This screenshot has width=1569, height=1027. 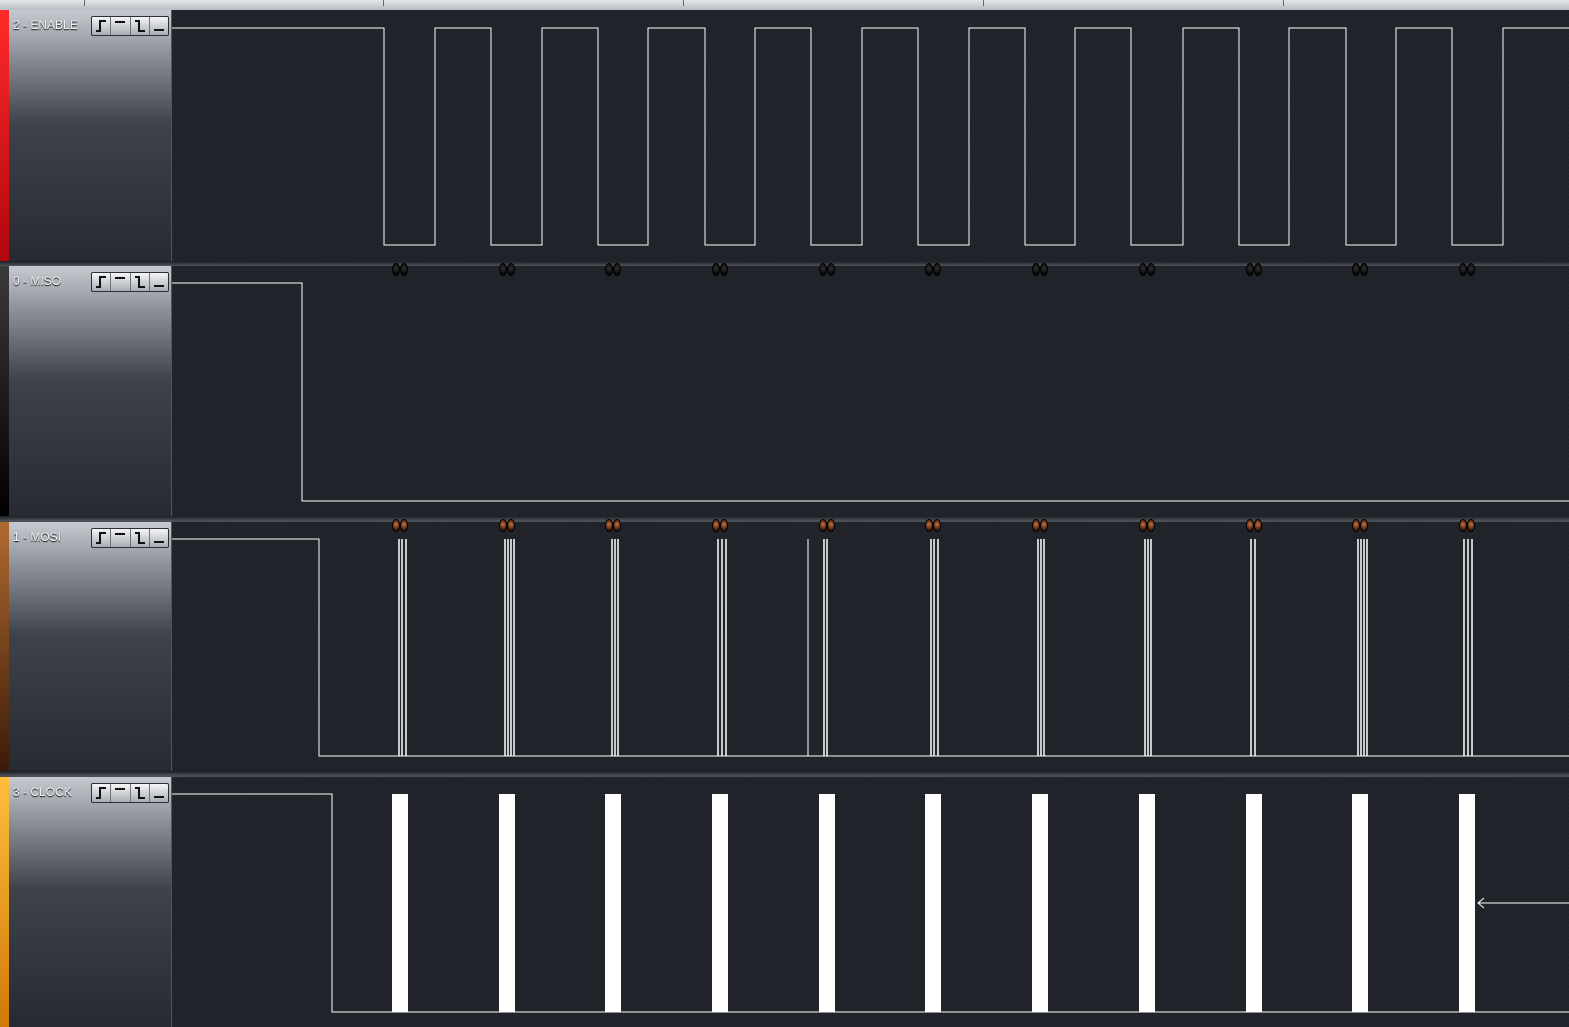 What do you see at coordinates (45, 25) in the screenshot?
I see `channel-name: 2 - ENABLE` at bounding box center [45, 25].